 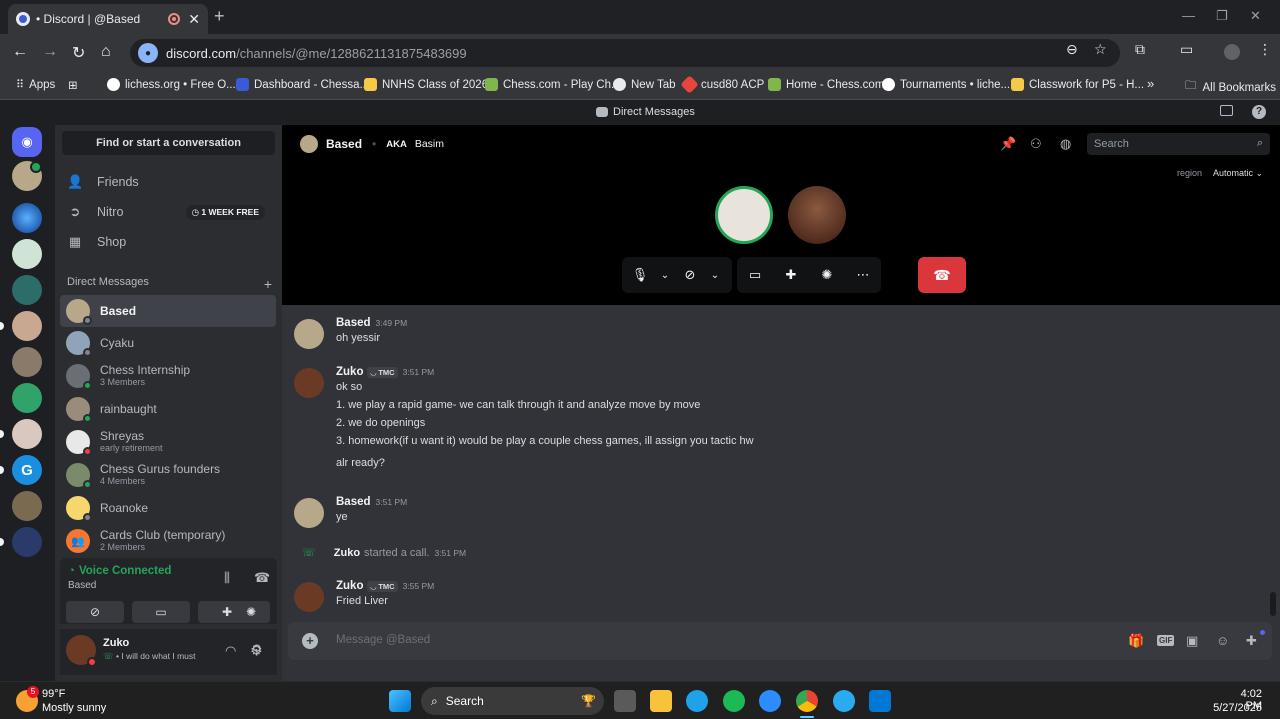 I want to click on file-explorer-icon, so click(x=661, y=701).